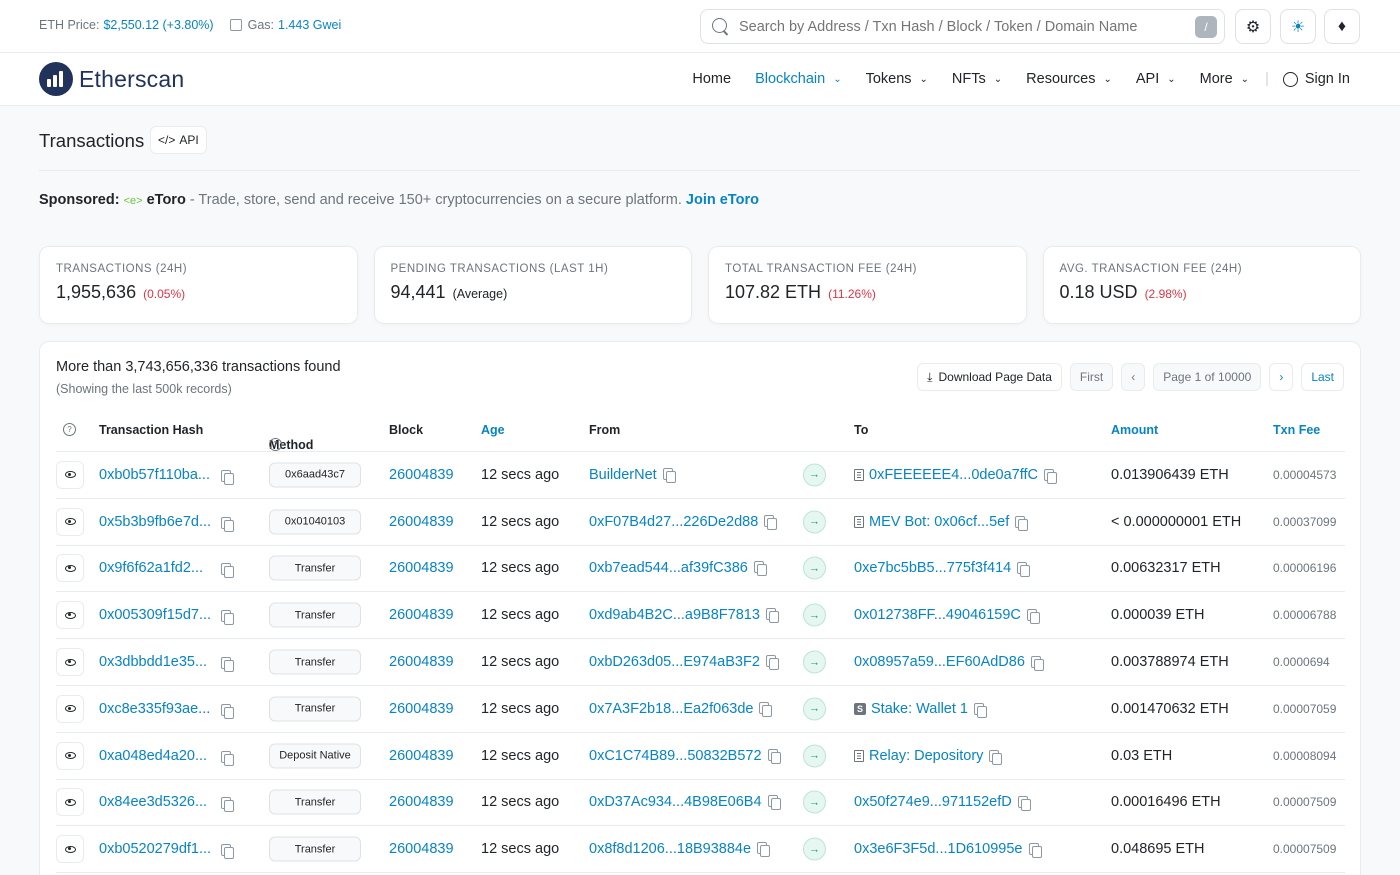 Image resolution: width=1400 pixels, height=875 pixels. I want to click on first-page-button: First, so click(1091, 377).